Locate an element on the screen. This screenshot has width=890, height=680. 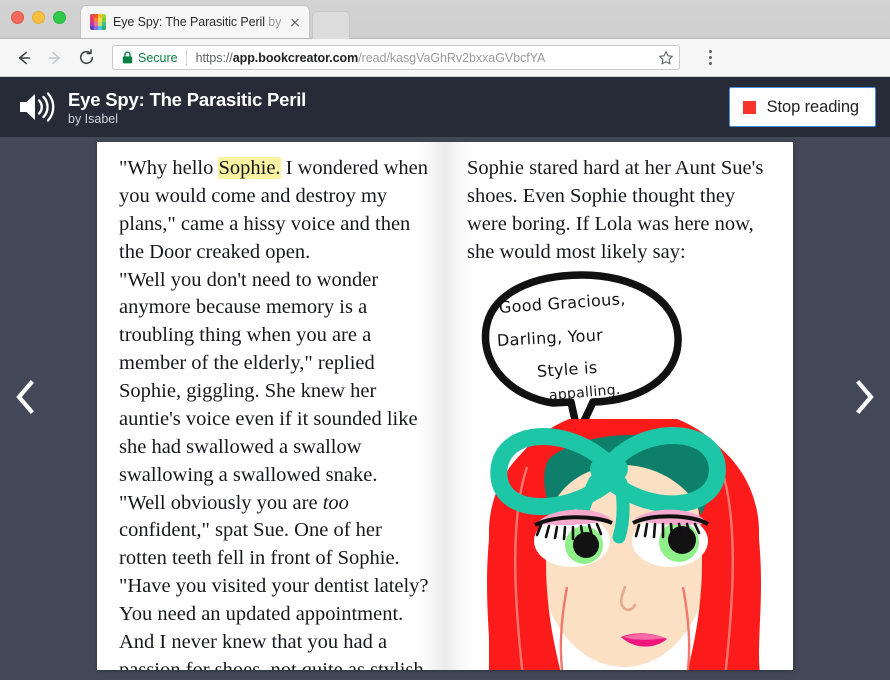
previous-page-arrow is located at coordinates (25, 397).